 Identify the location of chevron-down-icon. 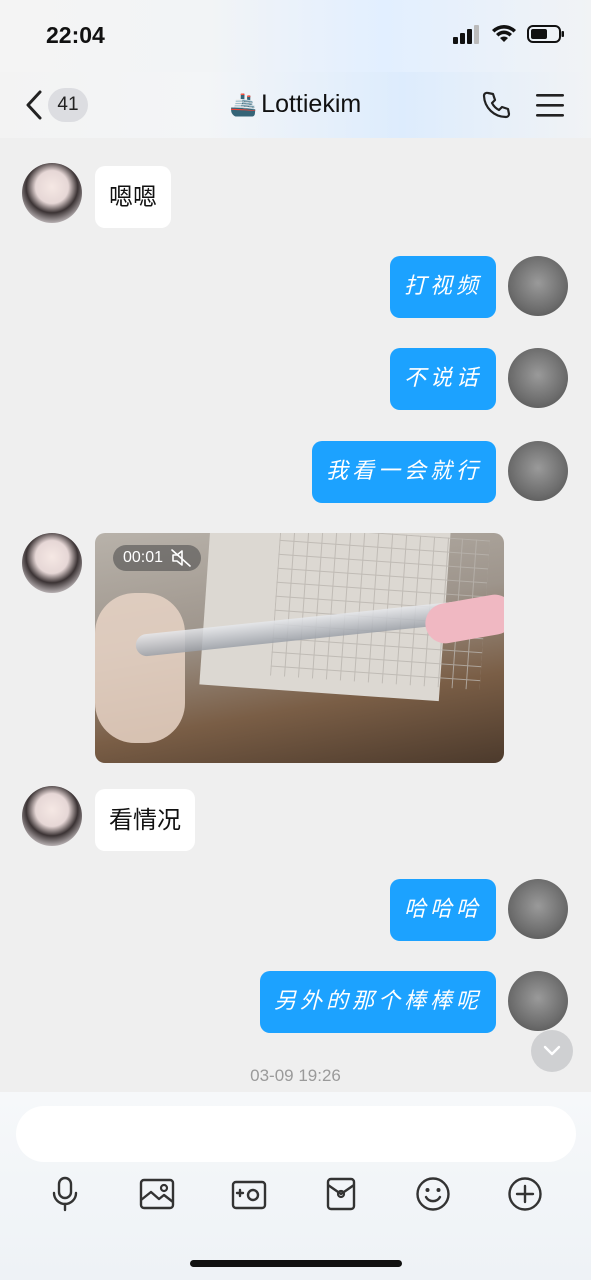
(552, 1050).